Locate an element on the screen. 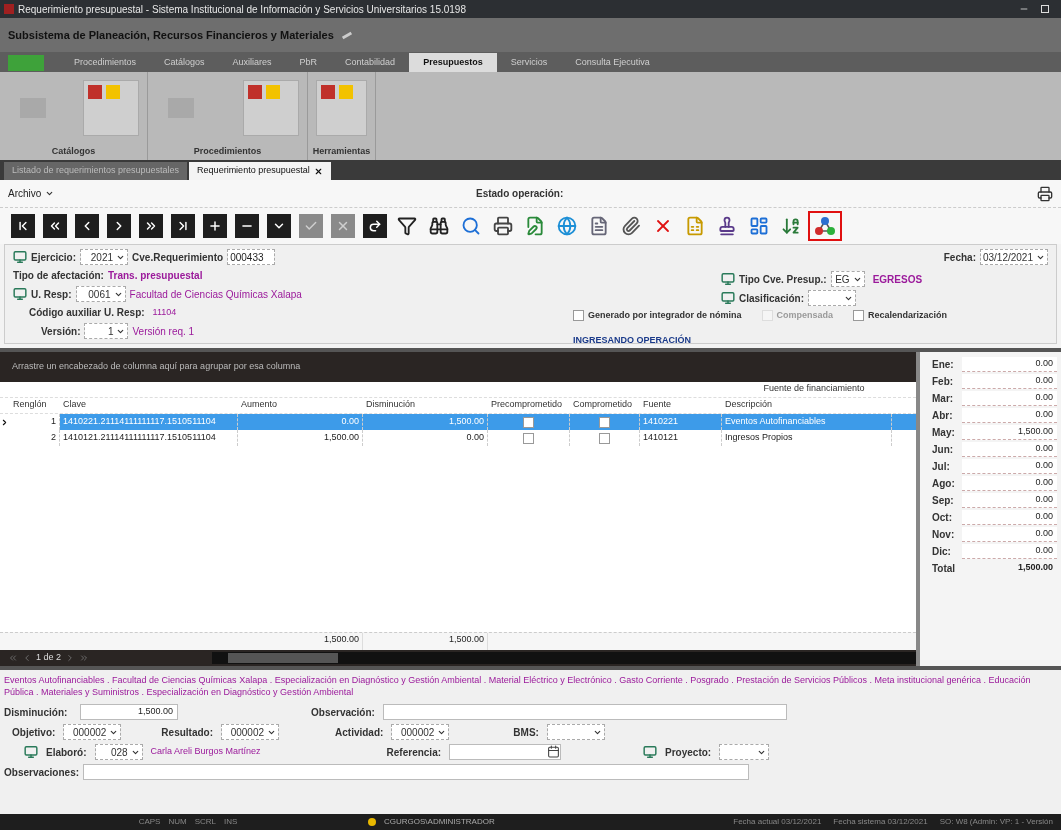 The height and width of the screenshot is (830, 1061). close-icon is located at coordinates (318, 171).